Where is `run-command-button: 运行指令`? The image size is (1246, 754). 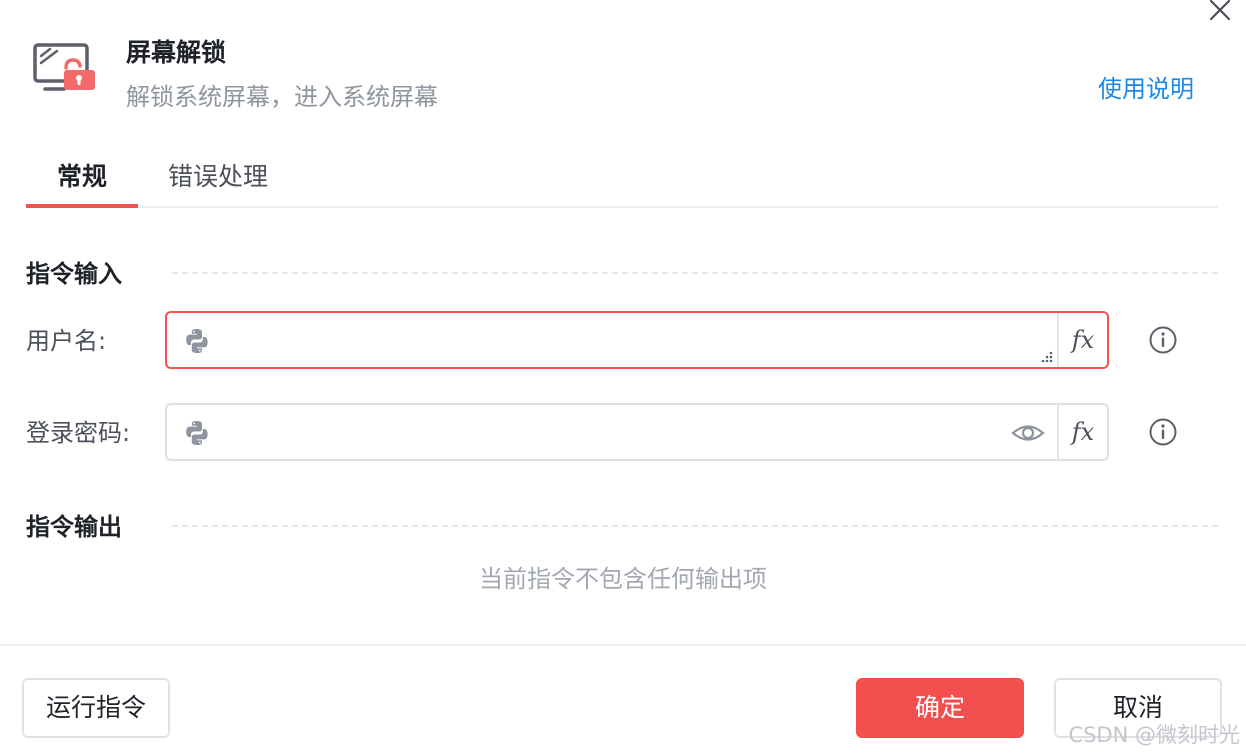
run-command-button: 运行指令 is located at coordinates (96, 708).